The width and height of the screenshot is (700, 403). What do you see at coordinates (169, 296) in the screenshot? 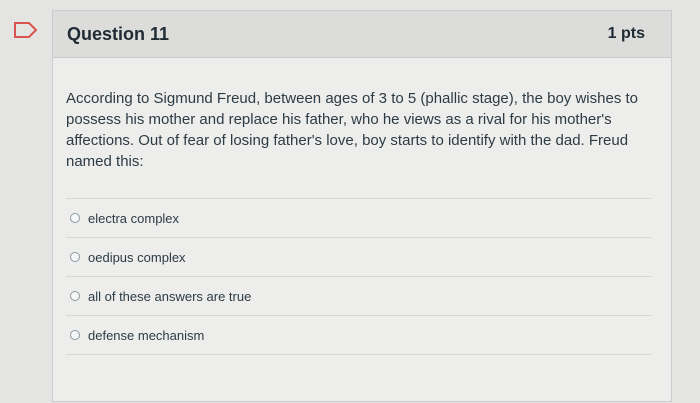
I see `answer-label: all of these answers are true` at bounding box center [169, 296].